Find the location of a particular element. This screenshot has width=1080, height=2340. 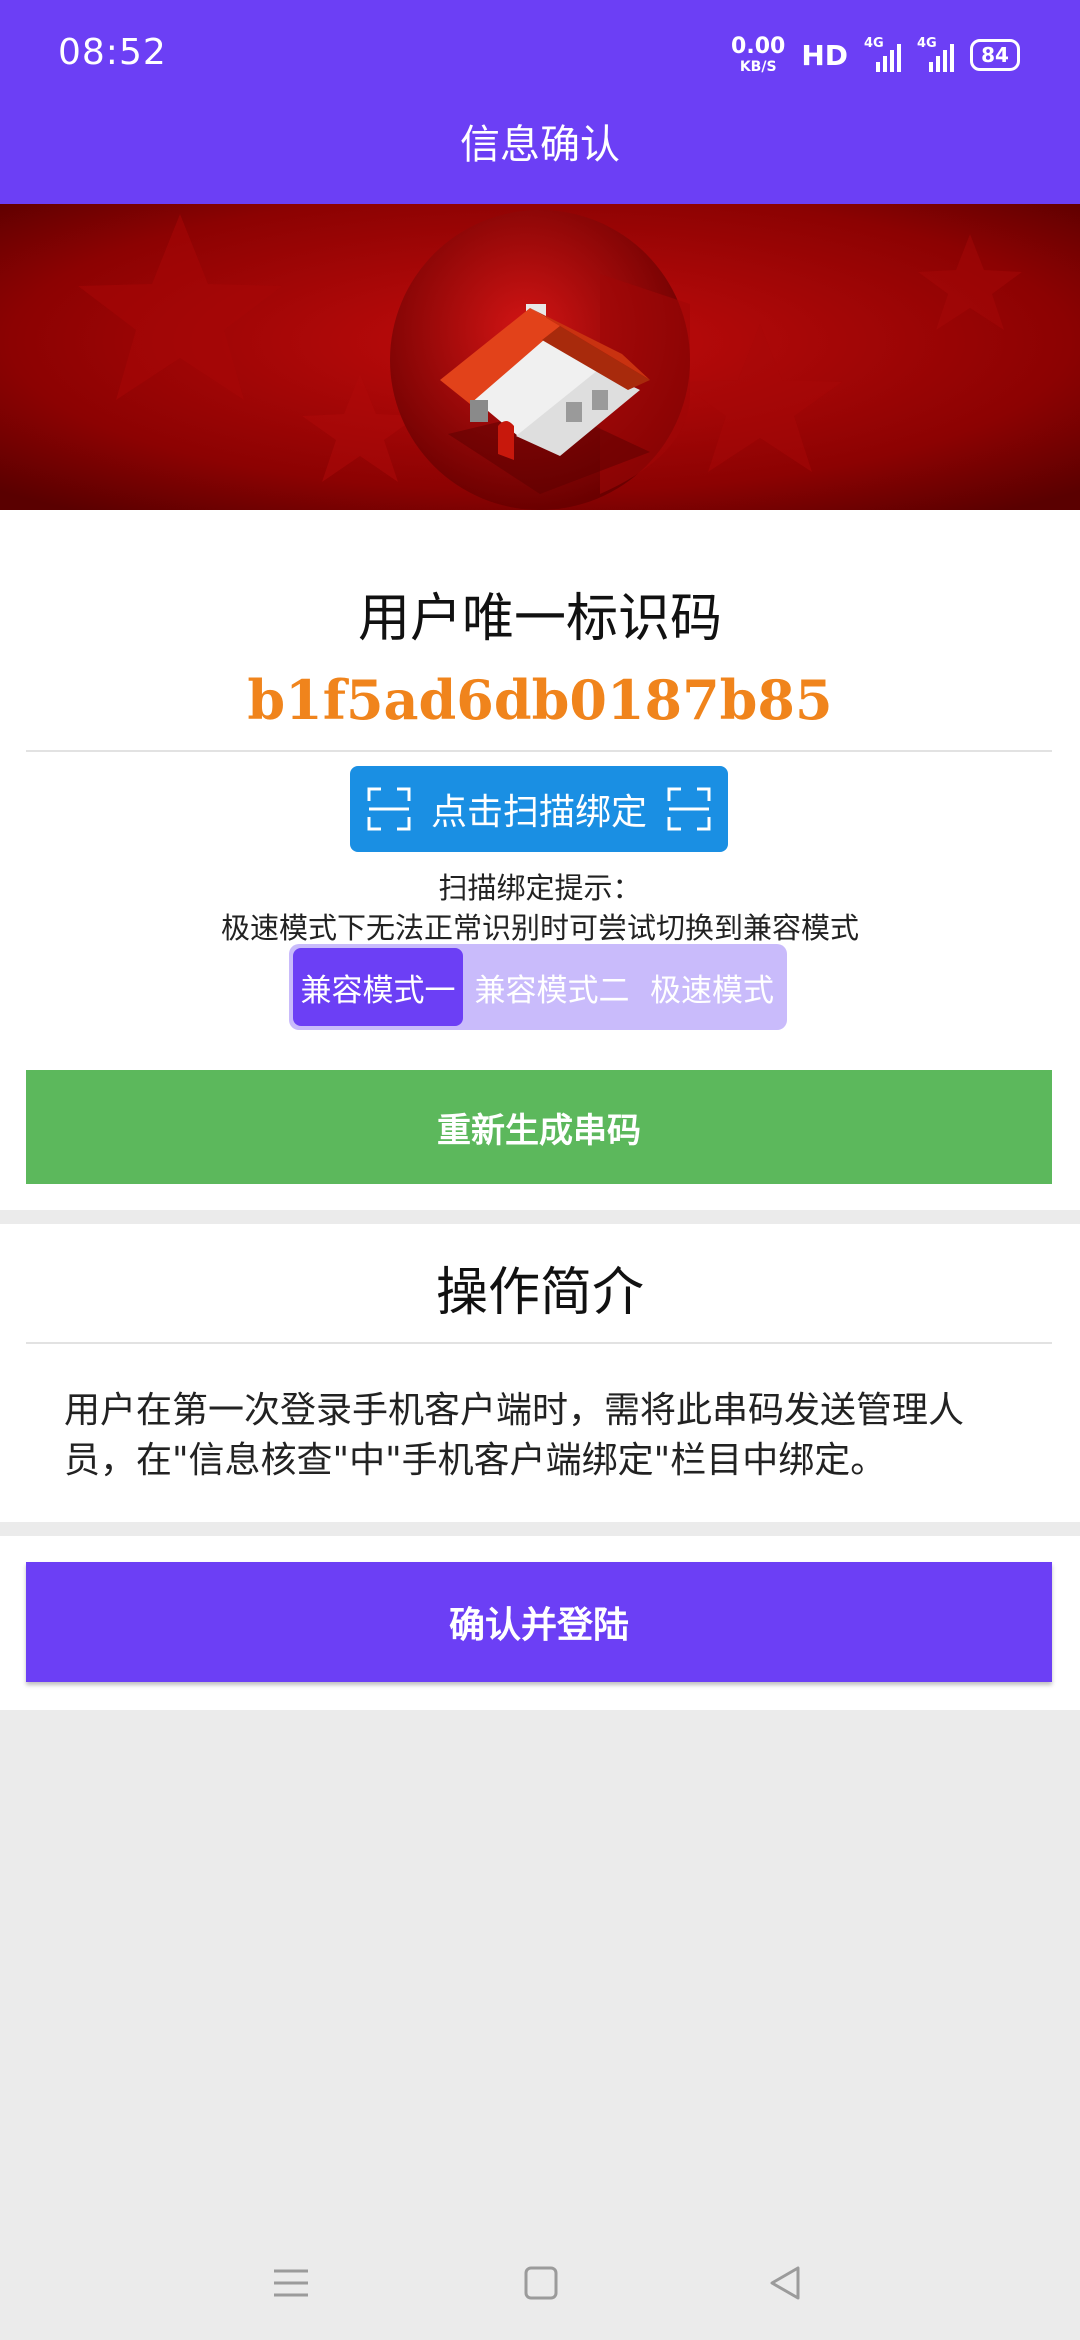

intro-title: 操作简介 is located at coordinates (539, 1293).